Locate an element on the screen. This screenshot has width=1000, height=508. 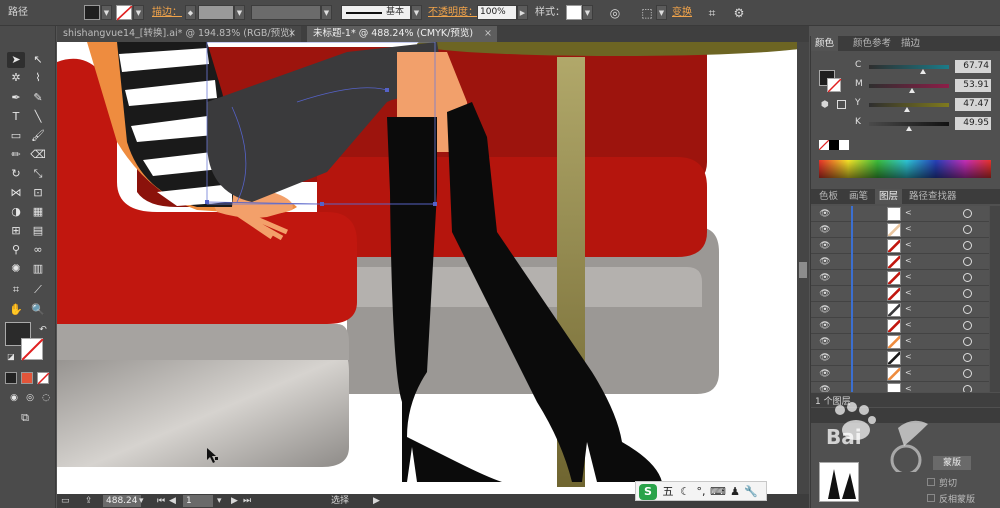
opacity-field: 100% is located at coordinates (497, 12).